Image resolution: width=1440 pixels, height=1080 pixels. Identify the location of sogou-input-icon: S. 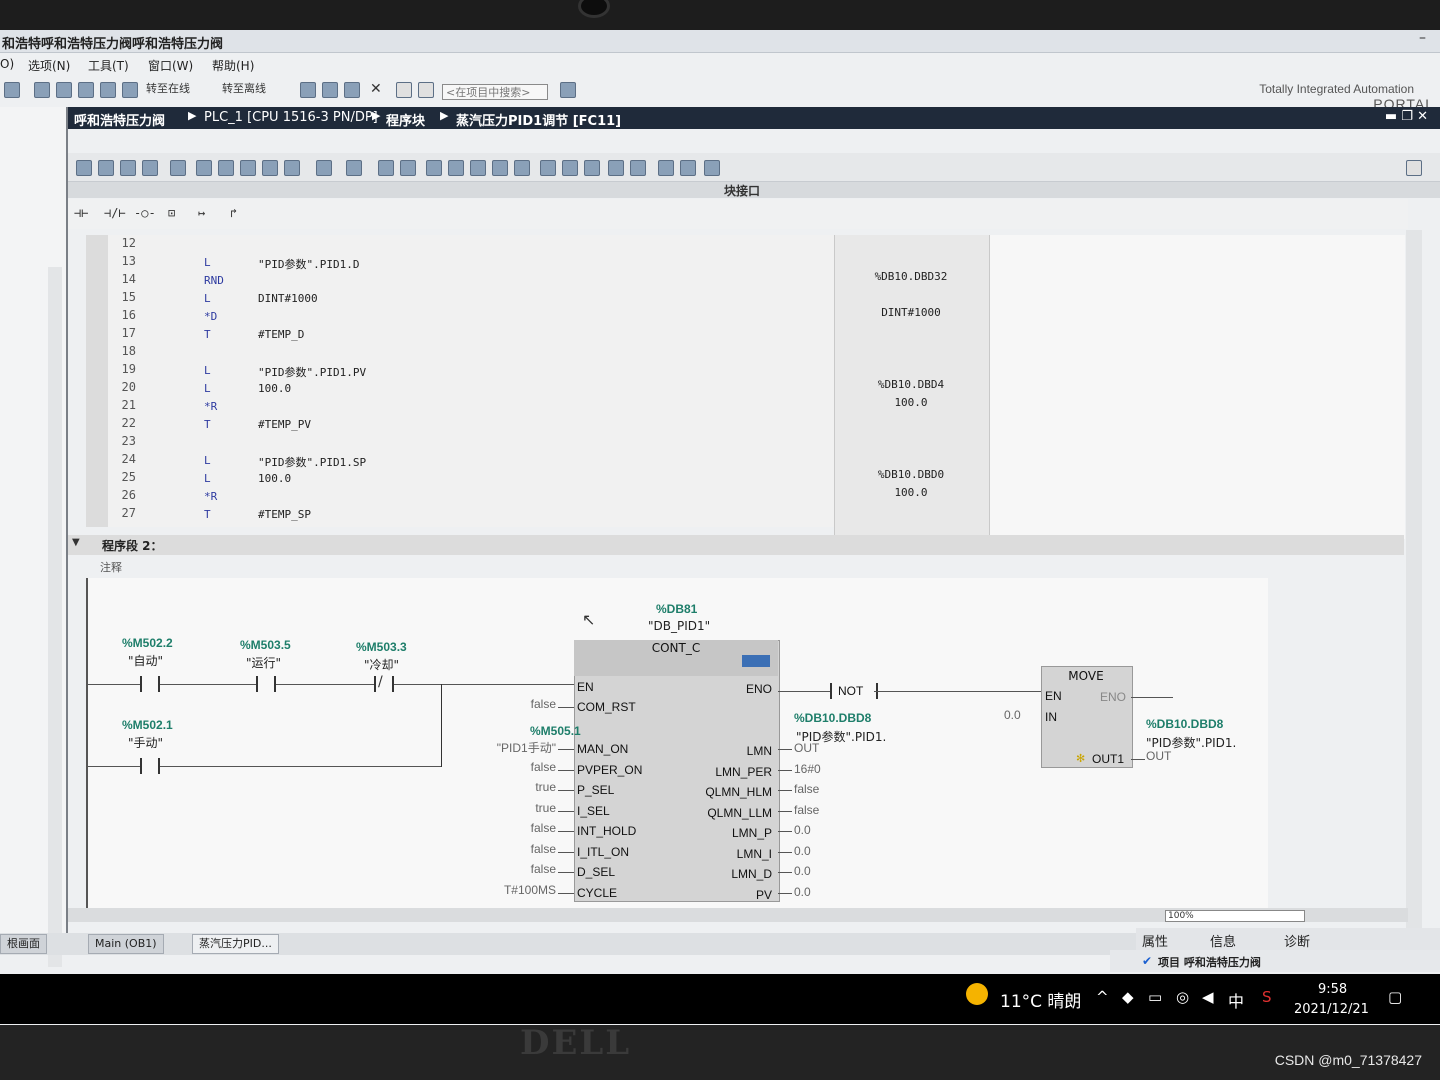
(1267, 997).